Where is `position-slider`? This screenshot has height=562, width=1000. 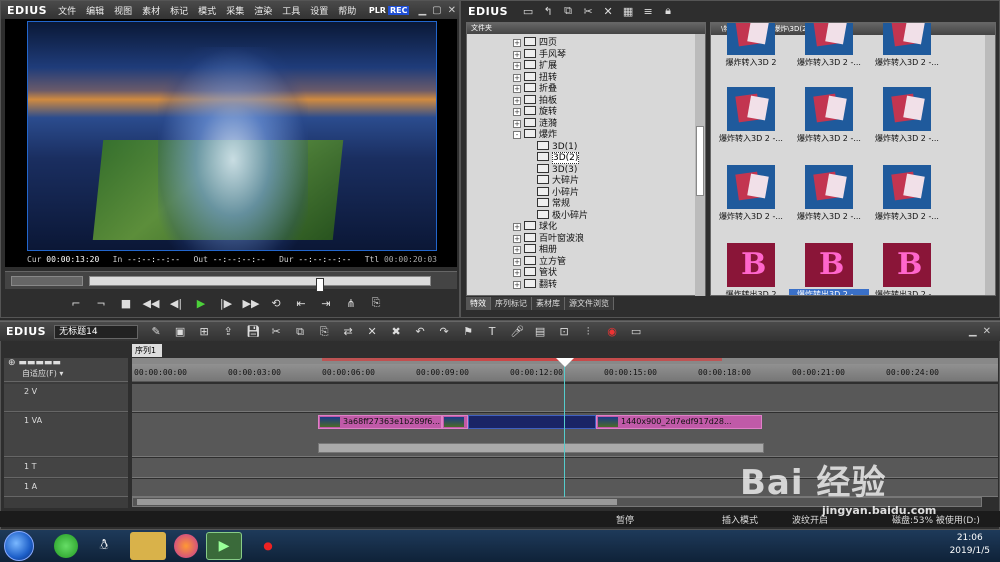 position-slider is located at coordinates (260, 284).